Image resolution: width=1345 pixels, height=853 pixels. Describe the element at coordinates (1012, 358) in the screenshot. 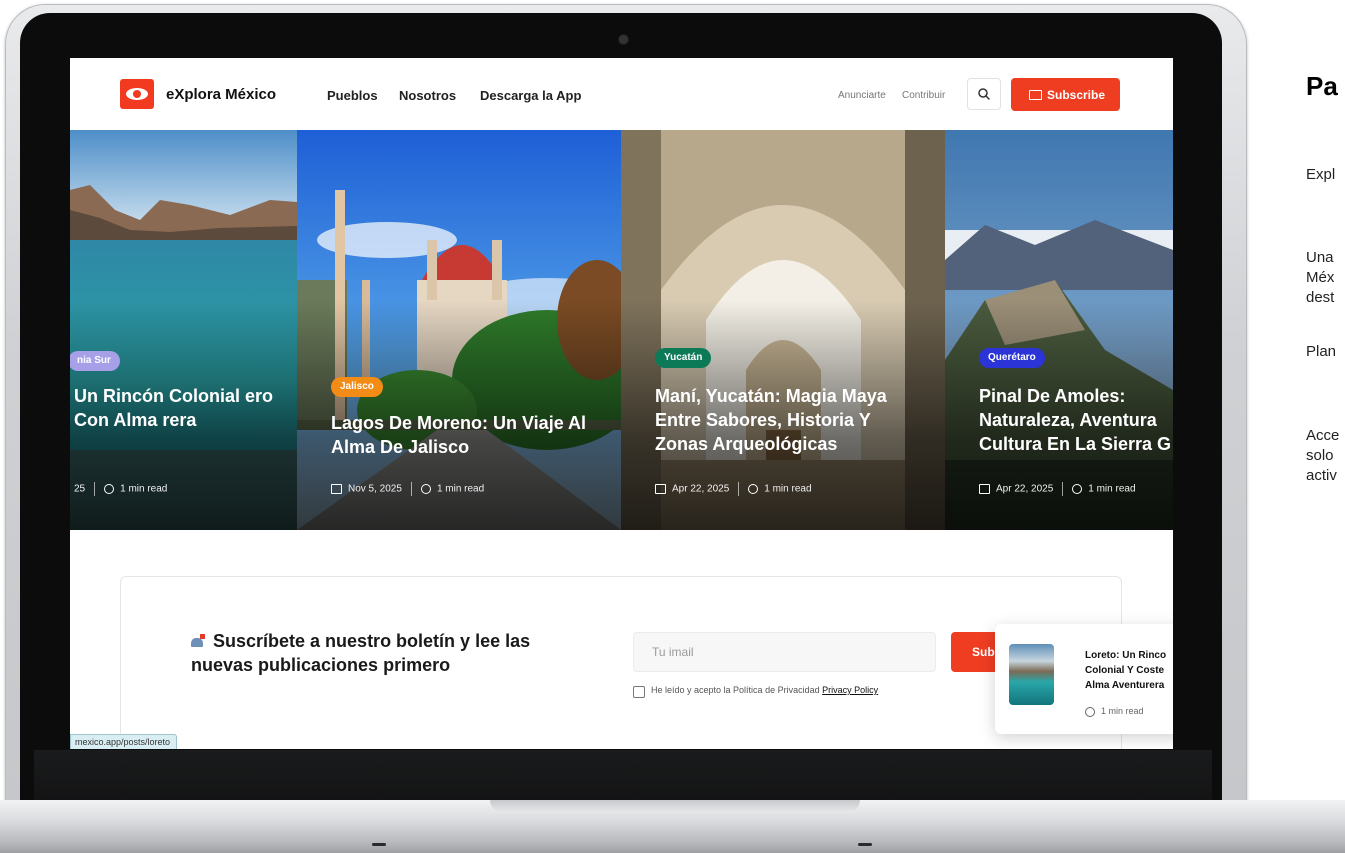

I see `region-badge: Querétaro` at that location.